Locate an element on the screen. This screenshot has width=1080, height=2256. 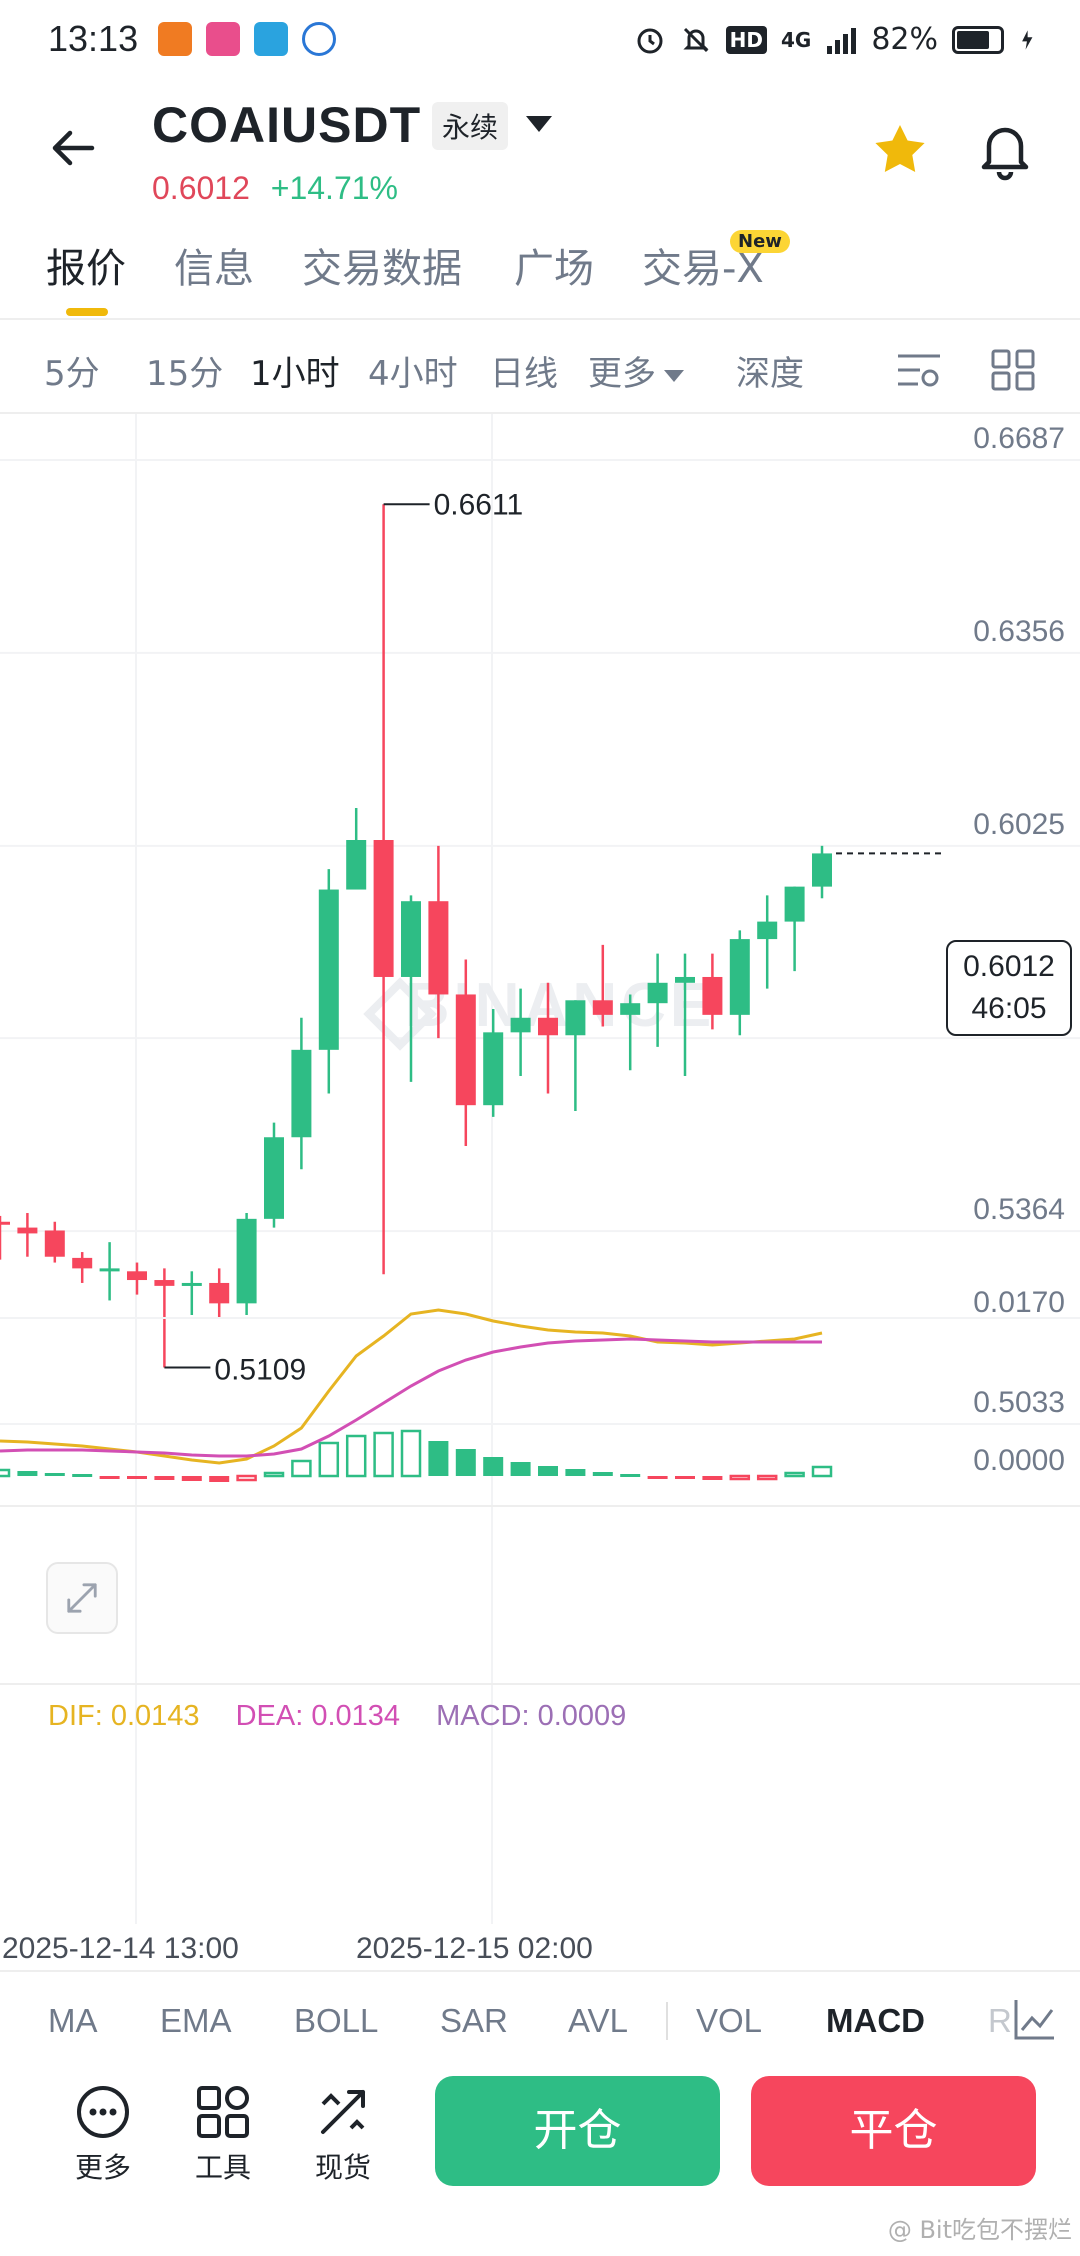
bell-icon is located at coordinates (1005, 150).